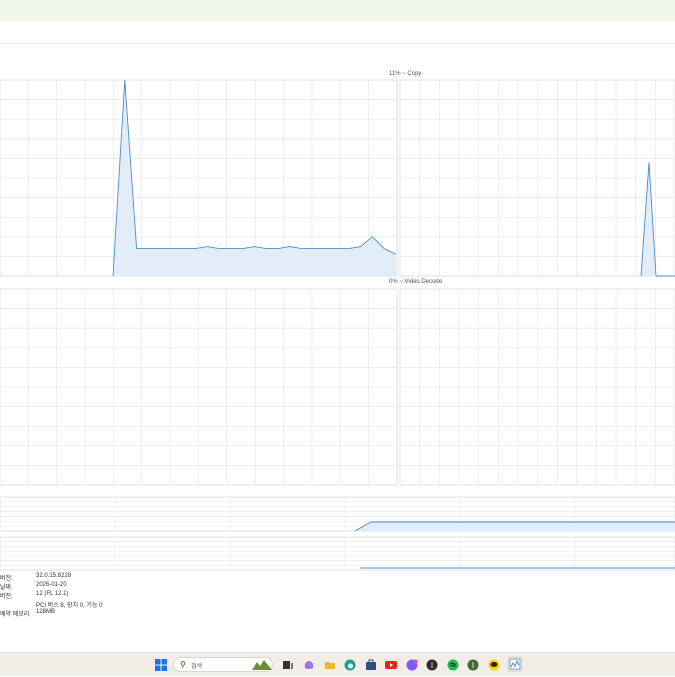 Image resolution: width=675 pixels, height=677 pixels. I want to click on detail-value: 2026-01-20, so click(51, 585).